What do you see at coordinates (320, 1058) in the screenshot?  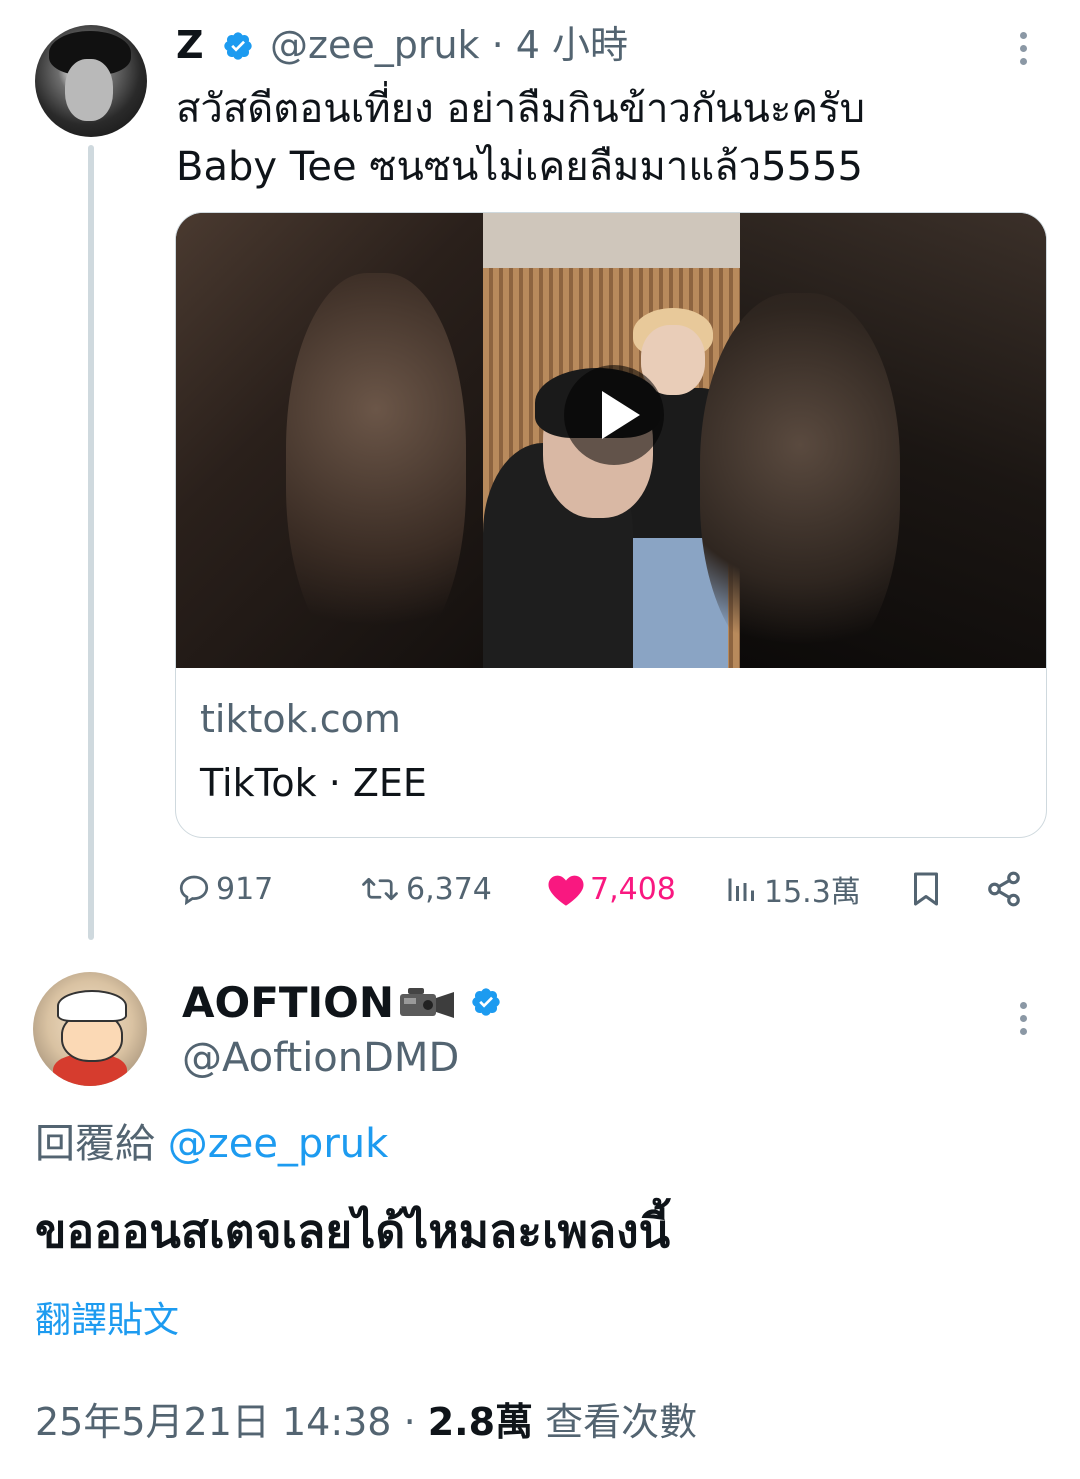 I see `reply-handle: @AoftionDMD` at bounding box center [320, 1058].